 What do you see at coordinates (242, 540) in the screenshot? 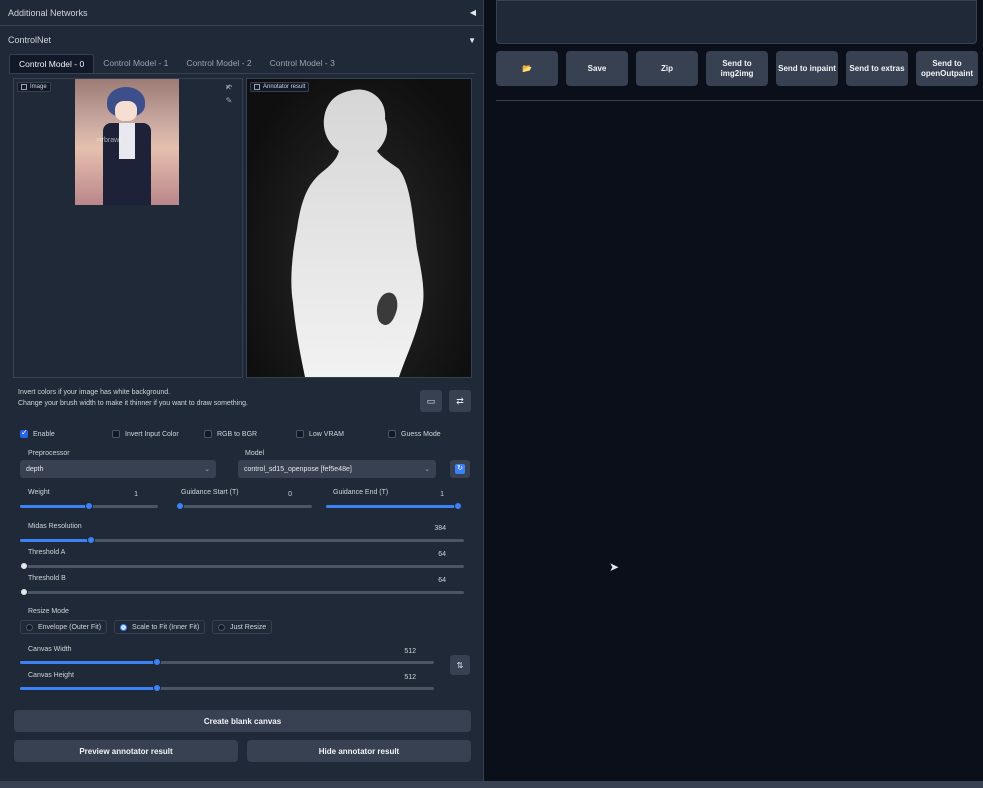
I see `midas-resolution-slider` at bounding box center [242, 540].